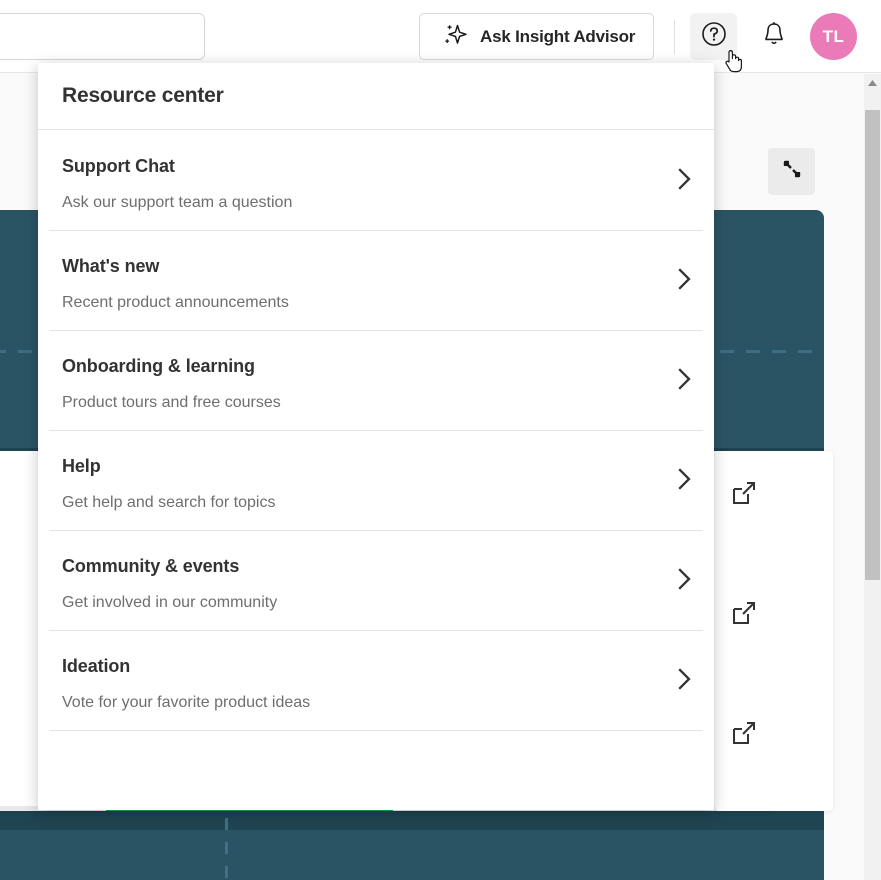  What do you see at coordinates (81, 466) in the screenshot?
I see `resource-item-title: Help` at bounding box center [81, 466].